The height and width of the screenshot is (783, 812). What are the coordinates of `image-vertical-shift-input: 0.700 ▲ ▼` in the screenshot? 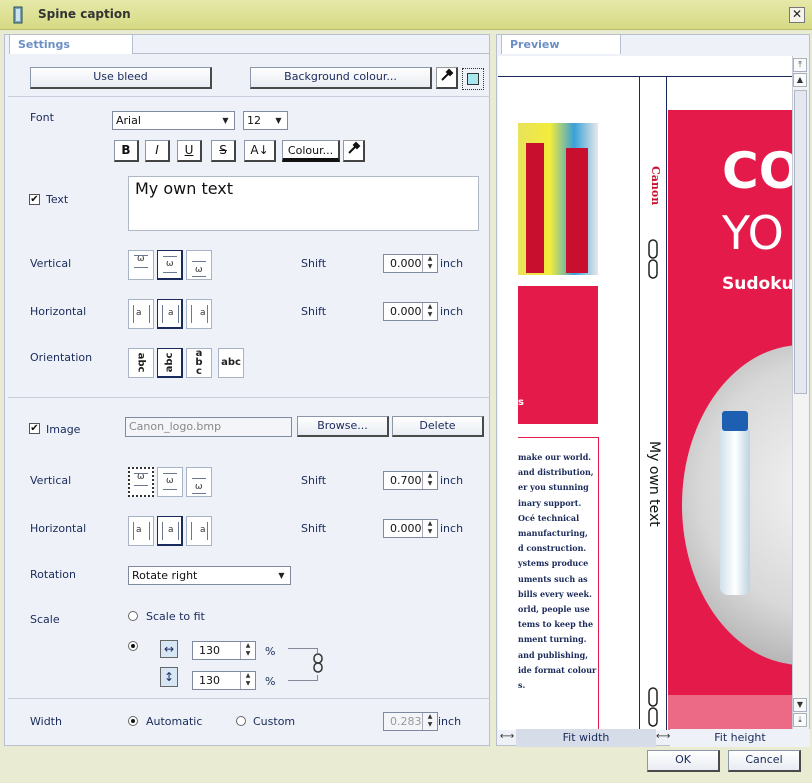 It's located at (410, 480).